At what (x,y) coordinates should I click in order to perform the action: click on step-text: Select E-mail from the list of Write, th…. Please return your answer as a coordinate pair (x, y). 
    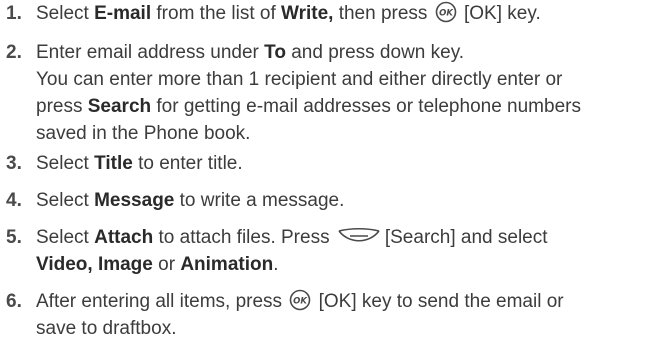
    Looking at the image, I should click on (288, 12).